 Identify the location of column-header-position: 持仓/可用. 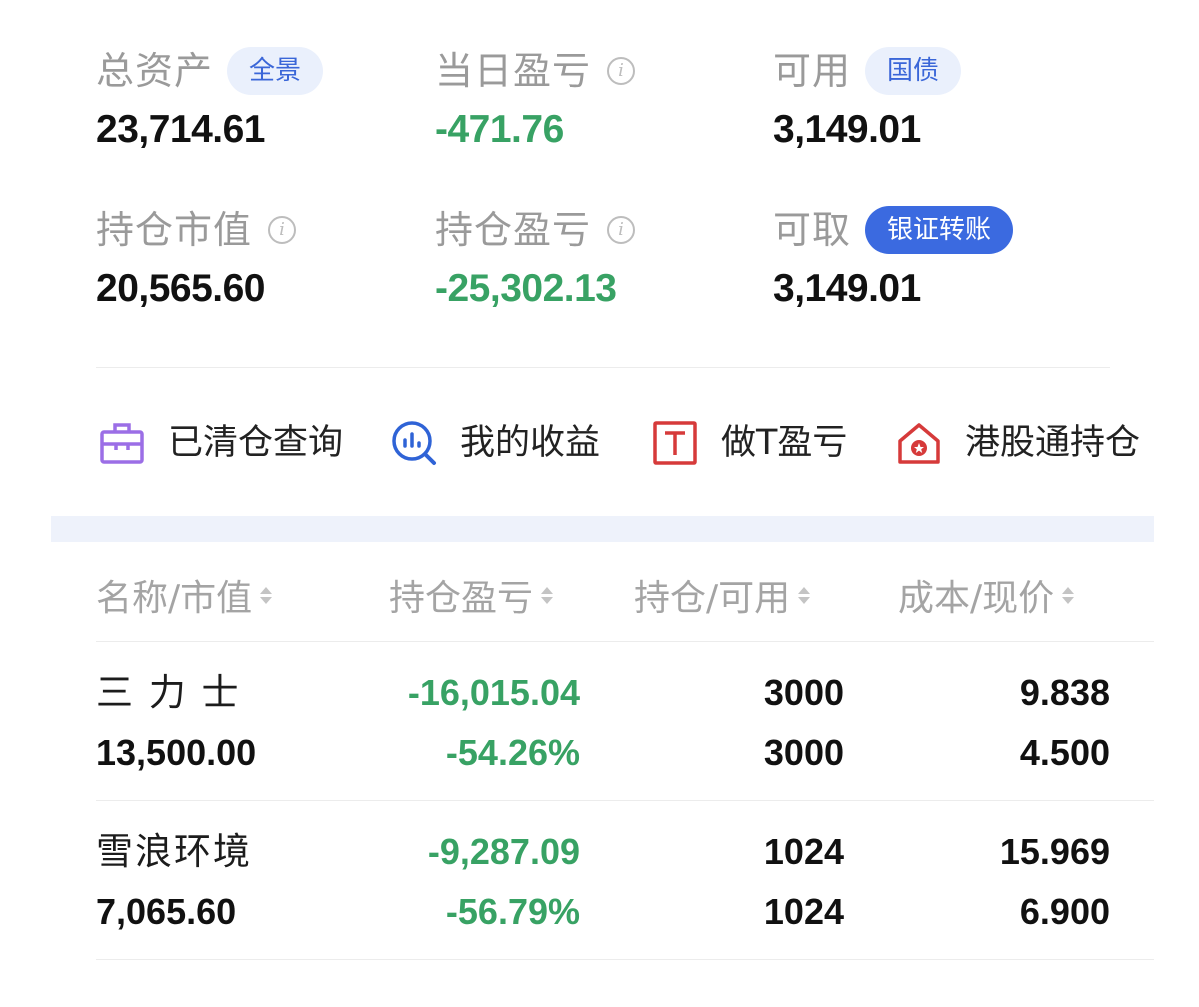
(722, 595).